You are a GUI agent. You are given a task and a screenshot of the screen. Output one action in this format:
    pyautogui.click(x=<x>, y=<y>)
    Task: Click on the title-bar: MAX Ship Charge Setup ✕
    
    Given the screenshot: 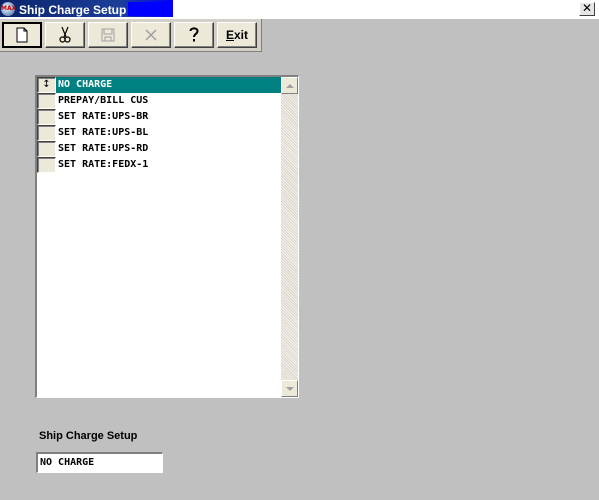 What is the action you would take?
    pyautogui.click(x=299, y=9)
    